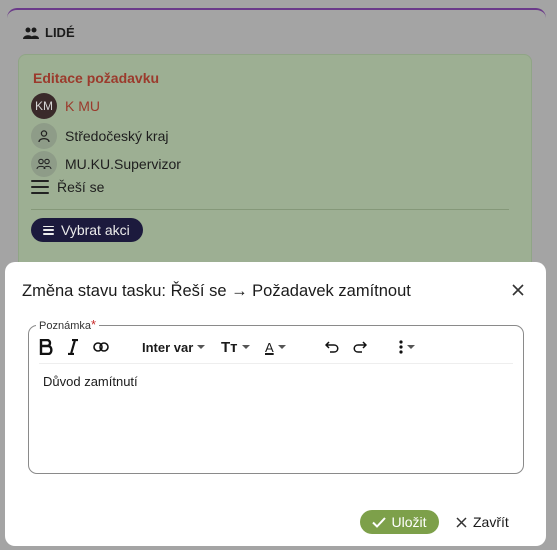 This screenshot has height=550, width=557. Describe the element at coordinates (101, 347) in the screenshot. I see `link-icon` at that location.